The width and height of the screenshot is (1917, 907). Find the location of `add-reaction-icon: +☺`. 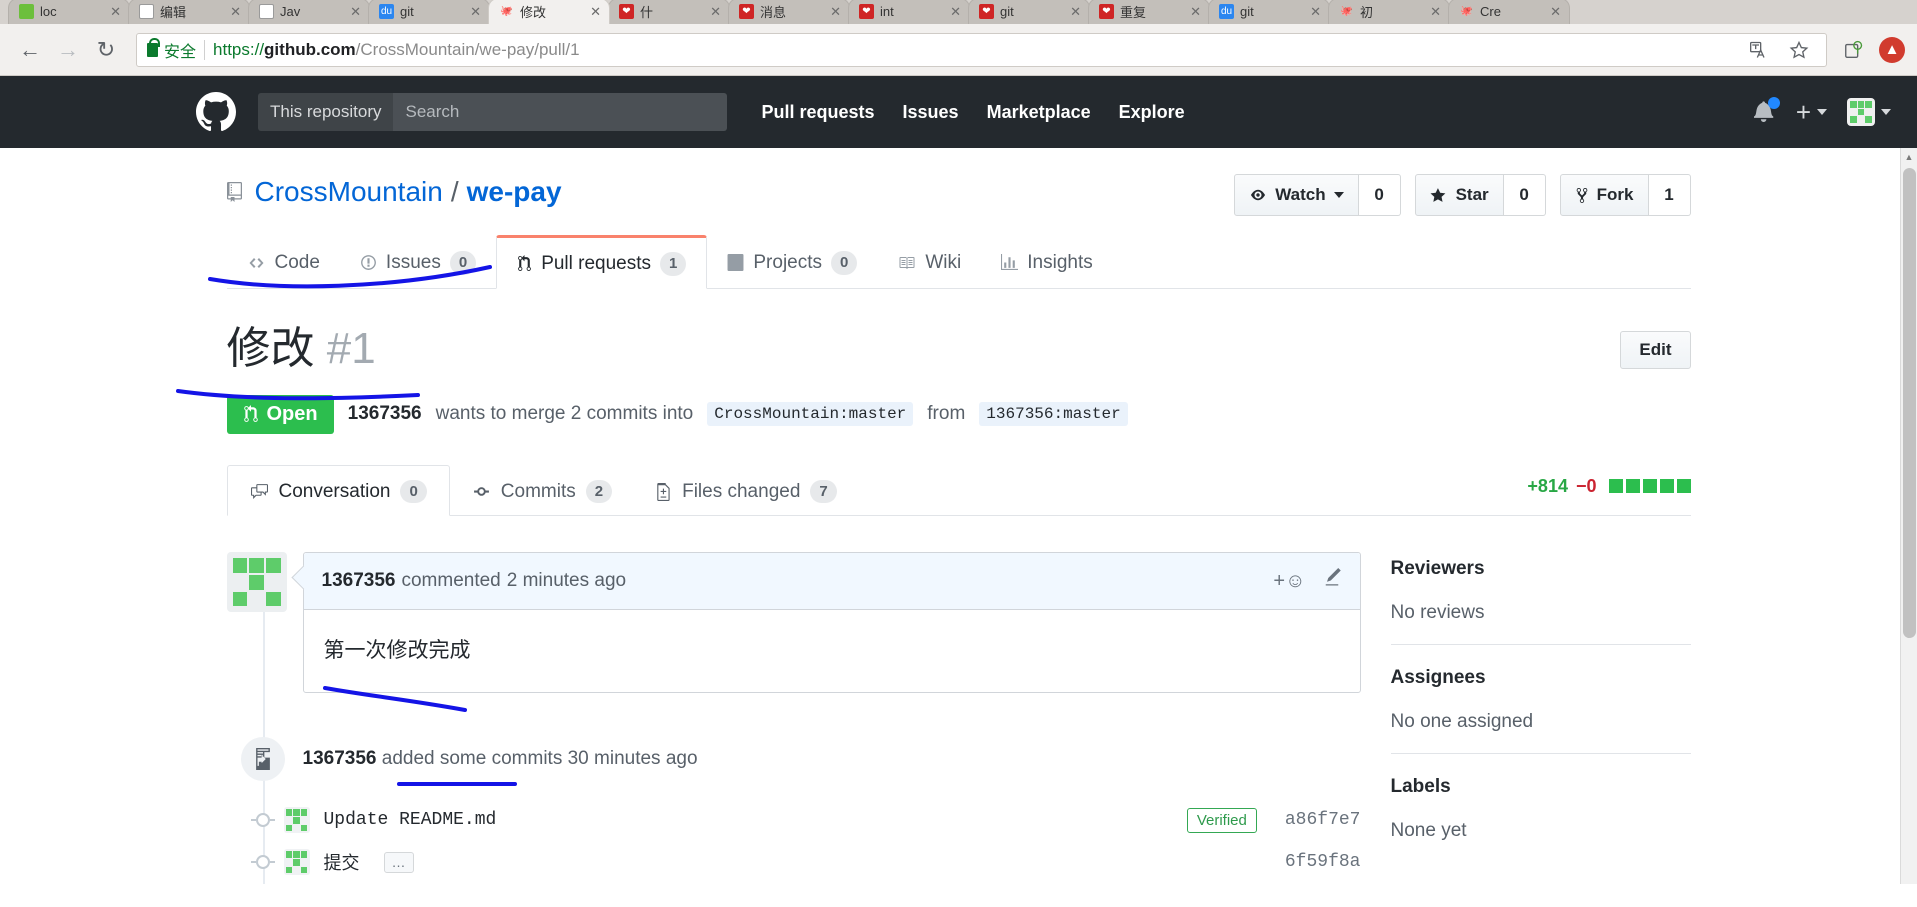

add-reaction-icon: +☺ is located at coordinates (1289, 581).